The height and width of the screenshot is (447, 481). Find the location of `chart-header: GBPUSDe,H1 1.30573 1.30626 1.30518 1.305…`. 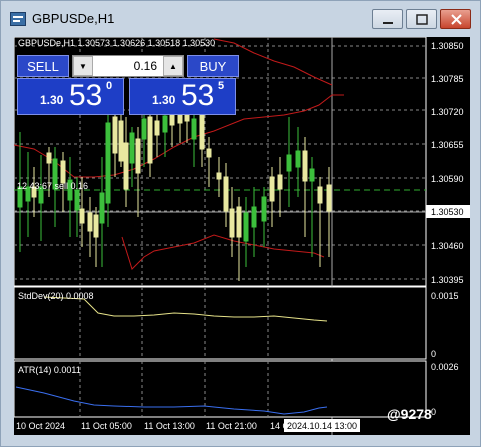

chart-header: GBPUSDe,H1 1.30573 1.30626 1.30518 1.305… is located at coordinates (116, 43).